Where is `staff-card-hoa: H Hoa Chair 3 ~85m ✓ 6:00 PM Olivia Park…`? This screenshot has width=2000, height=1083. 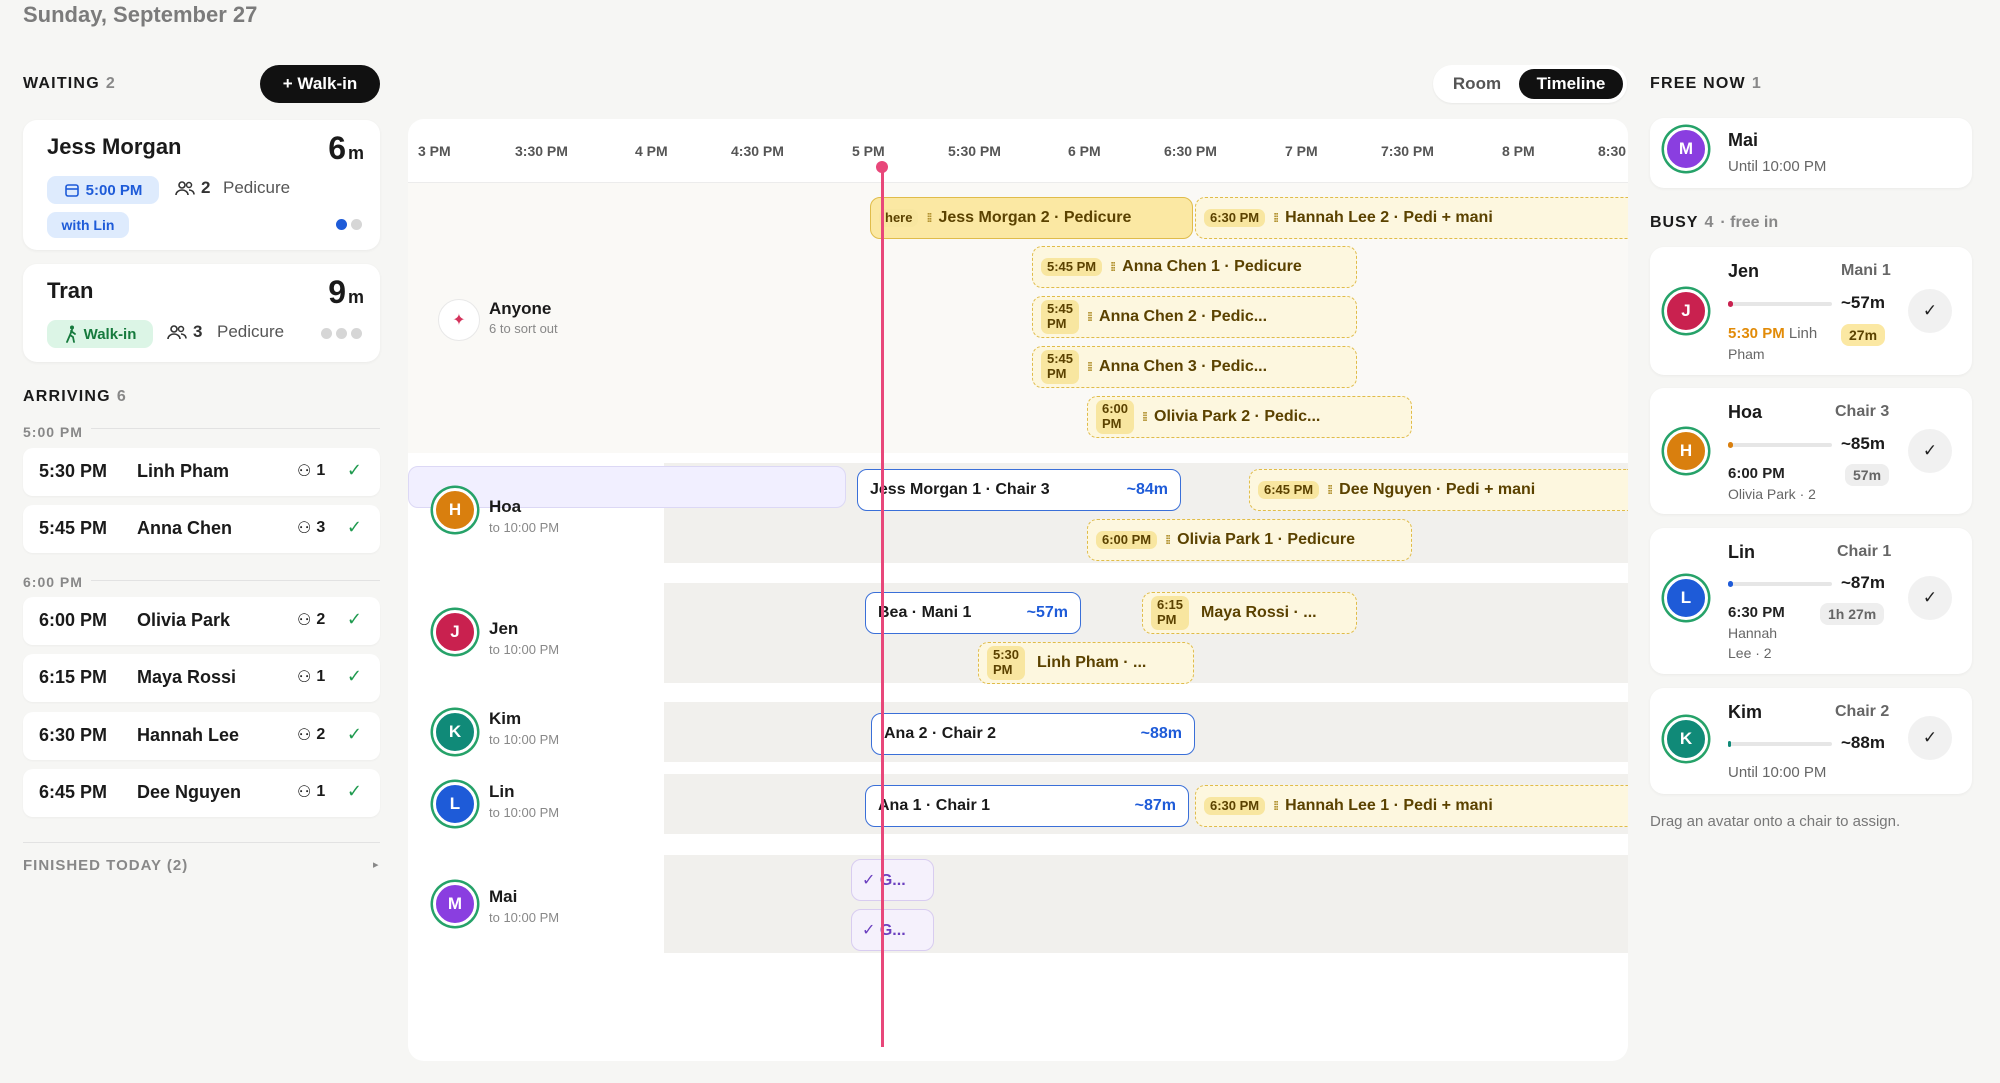
staff-card-hoa: H Hoa Chair 3 ~85m ✓ 6:00 PM Olivia Park… is located at coordinates (1811, 451).